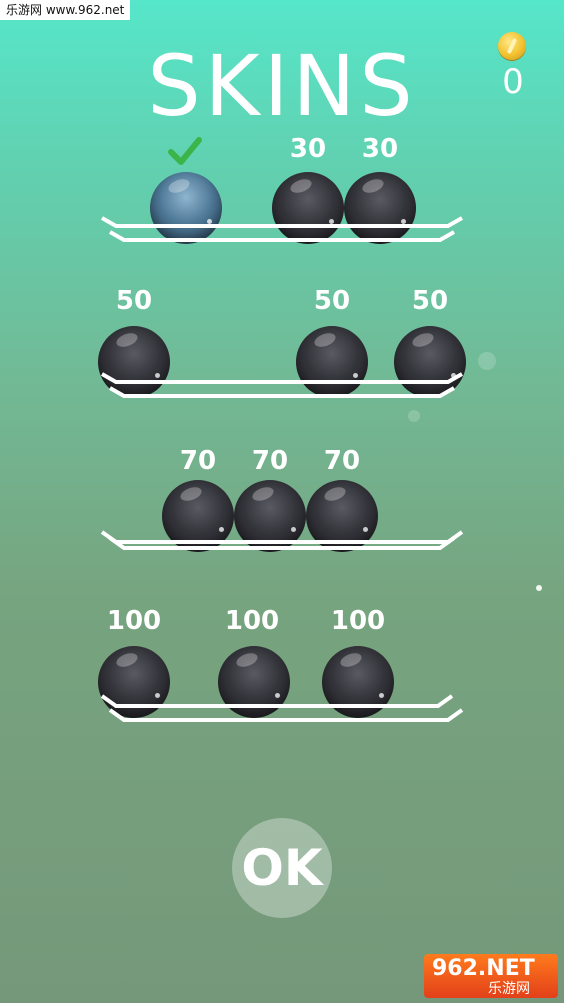  What do you see at coordinates (512, 46) in the screenshot?
I see `coin-icon` at bounding box center [512, 46].